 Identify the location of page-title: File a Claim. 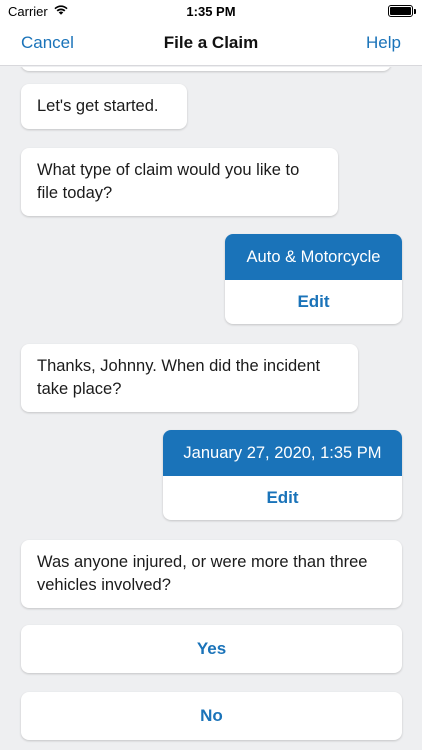
(211, 42).